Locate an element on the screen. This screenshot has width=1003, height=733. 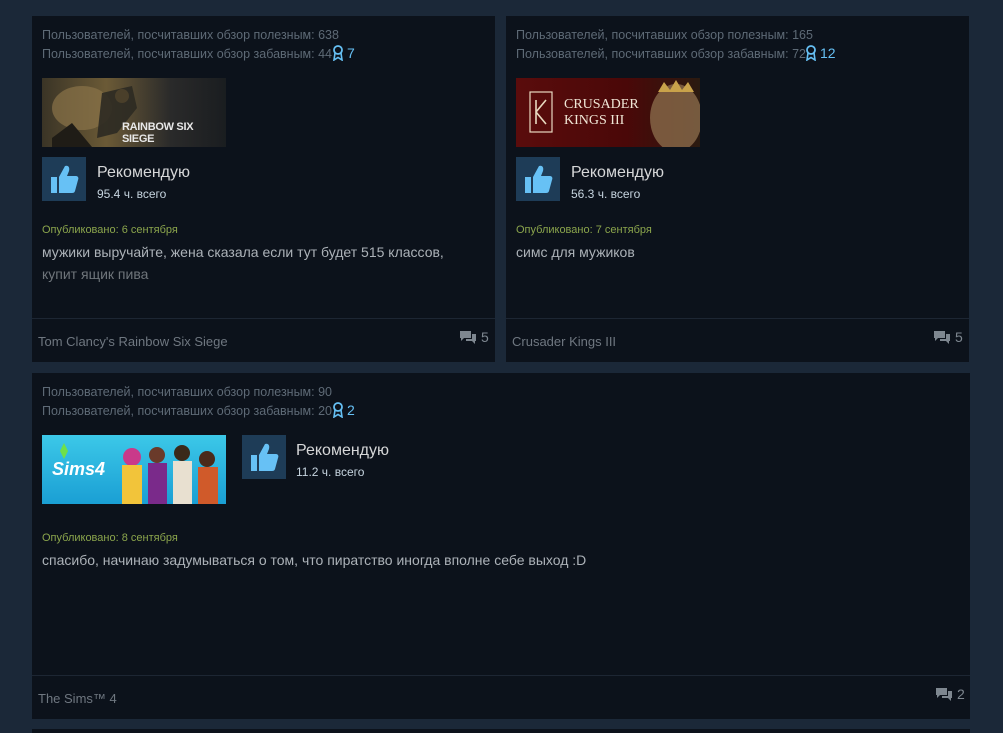
review-text-line-faded: купит ящик пива is located at coordinates (95, 274).